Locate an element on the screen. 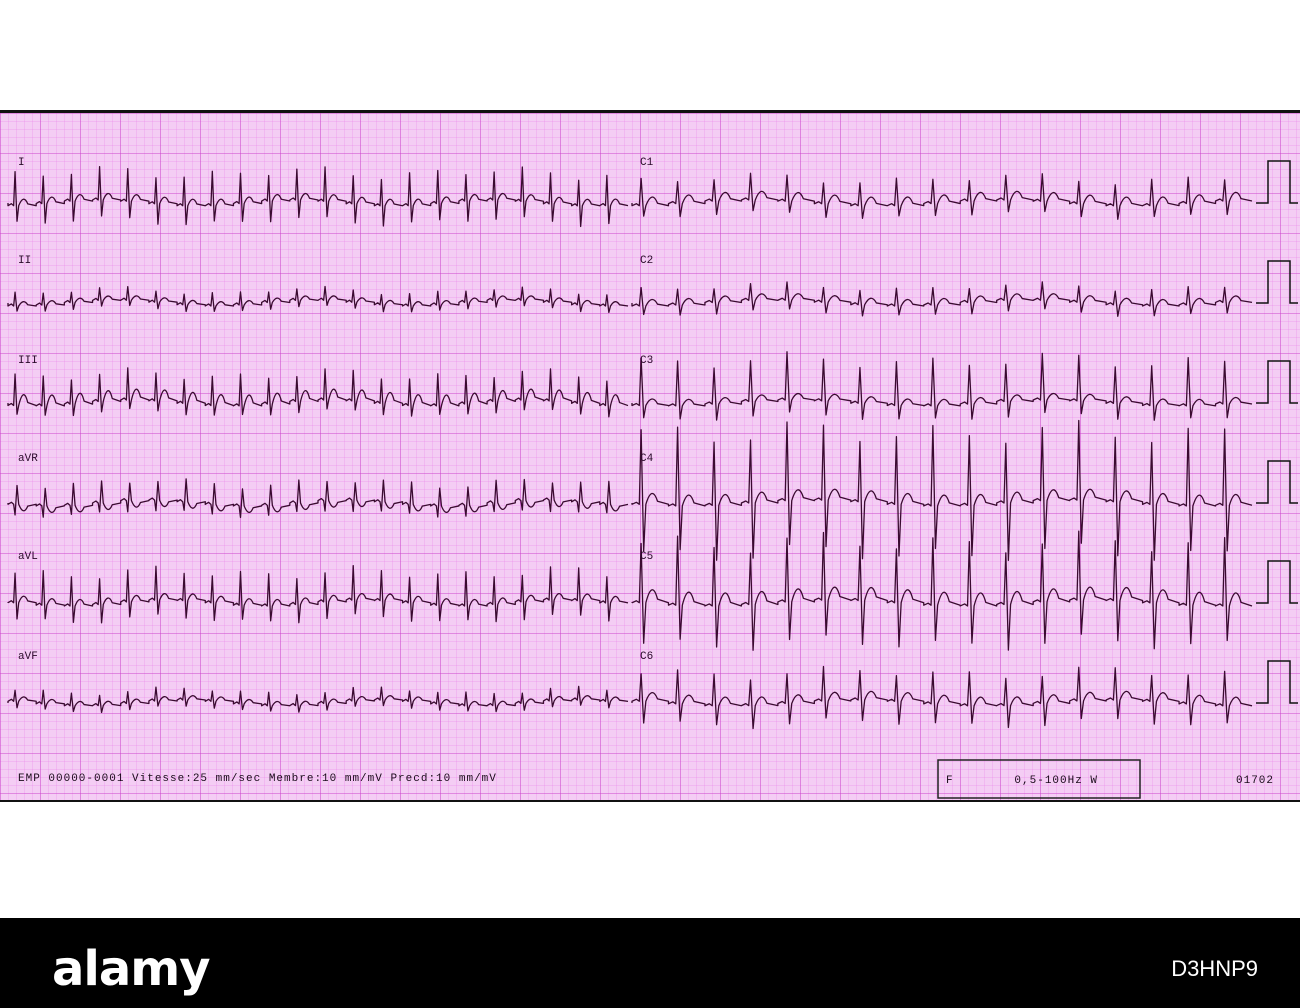 The image size is (1300, 1008). lead-label-c4: C4 is located at coordinates (647, 459).